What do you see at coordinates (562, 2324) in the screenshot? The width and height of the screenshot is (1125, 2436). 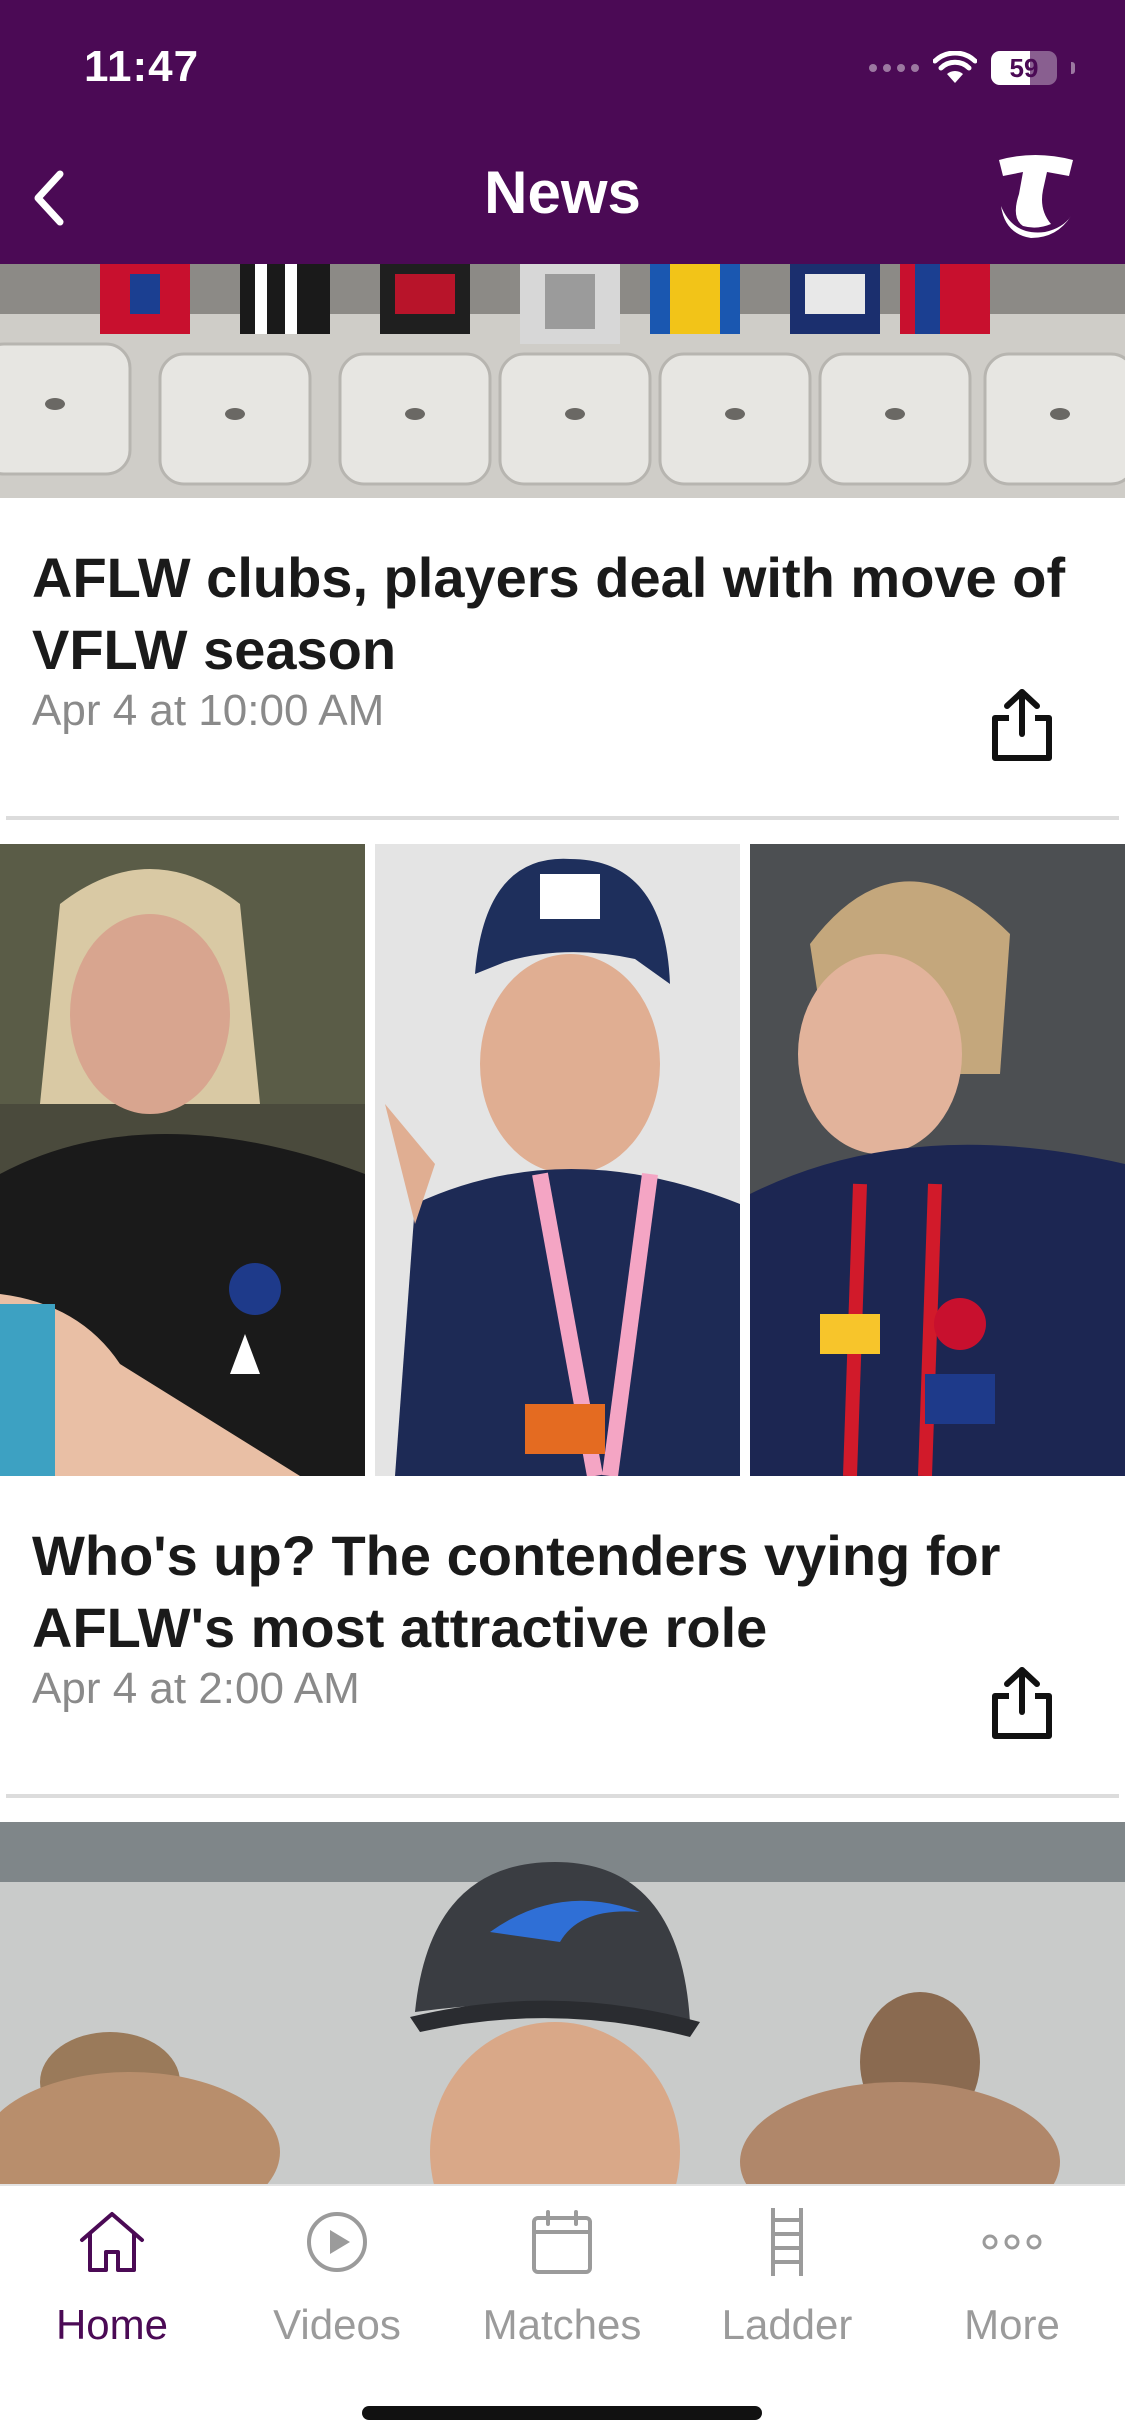 I see `tab-label: Matches` at bounding box center [562, 2324].